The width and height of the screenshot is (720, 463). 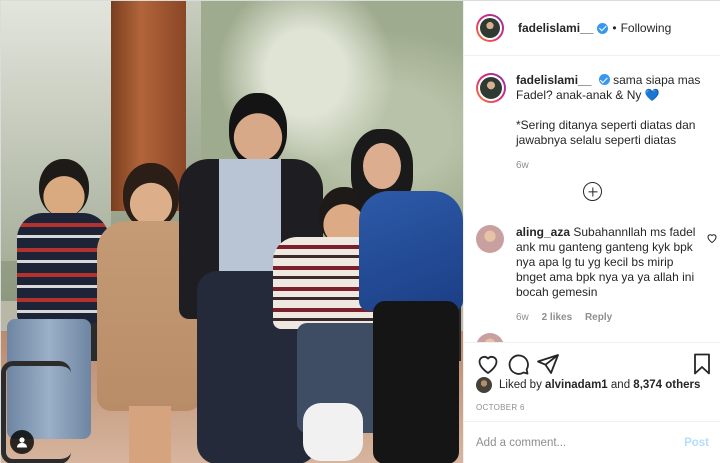 I want to click on comment-username: aling_aza, so click(x=543, y=232).